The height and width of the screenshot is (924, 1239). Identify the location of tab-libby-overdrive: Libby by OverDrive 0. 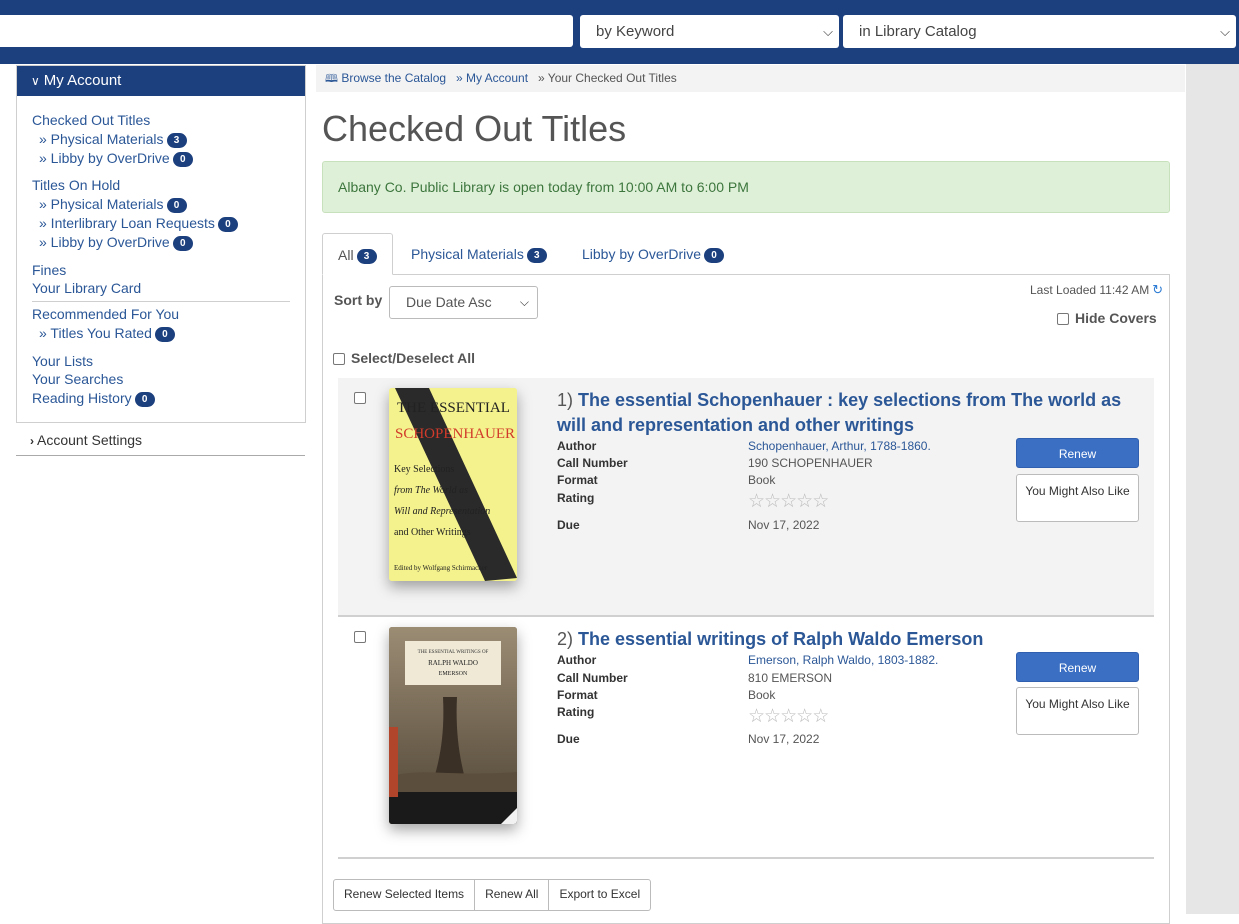
(653, 254).